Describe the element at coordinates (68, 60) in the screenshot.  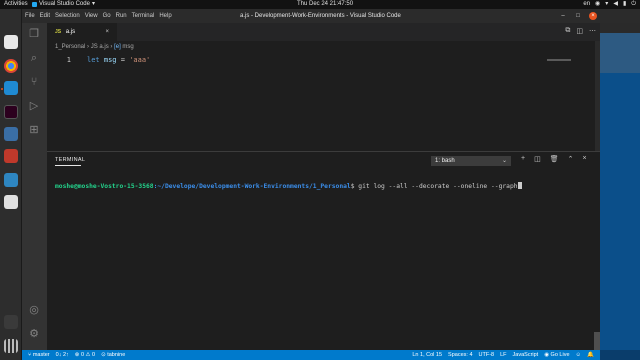
I see `line-number: 1` at that location.